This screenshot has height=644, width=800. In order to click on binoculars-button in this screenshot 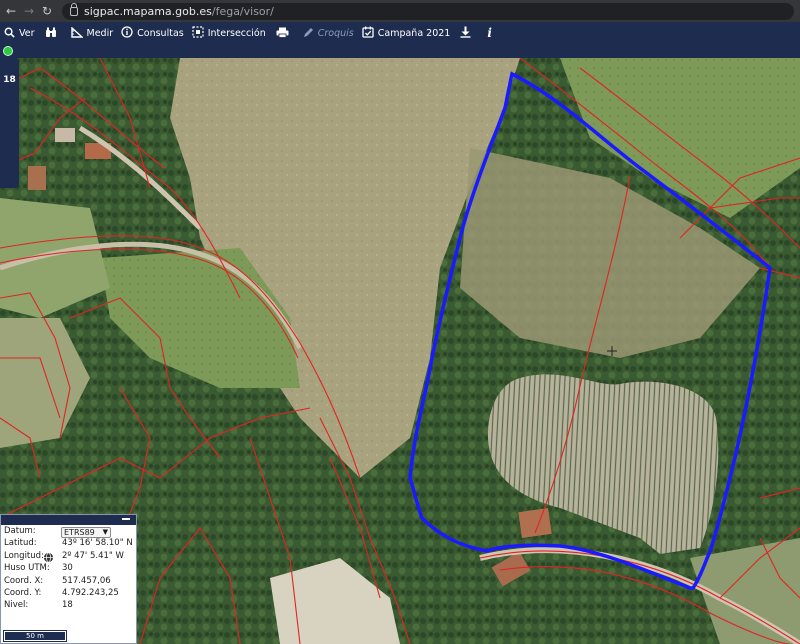, I will do `click(53, 33)`.